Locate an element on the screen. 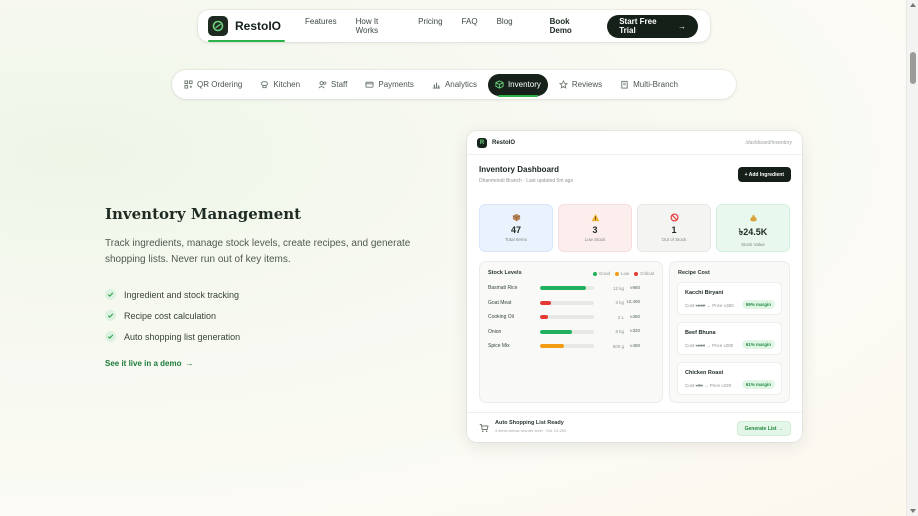 This screenshot has height=516, width=918. card-icon is located at coordinates (369, 84).